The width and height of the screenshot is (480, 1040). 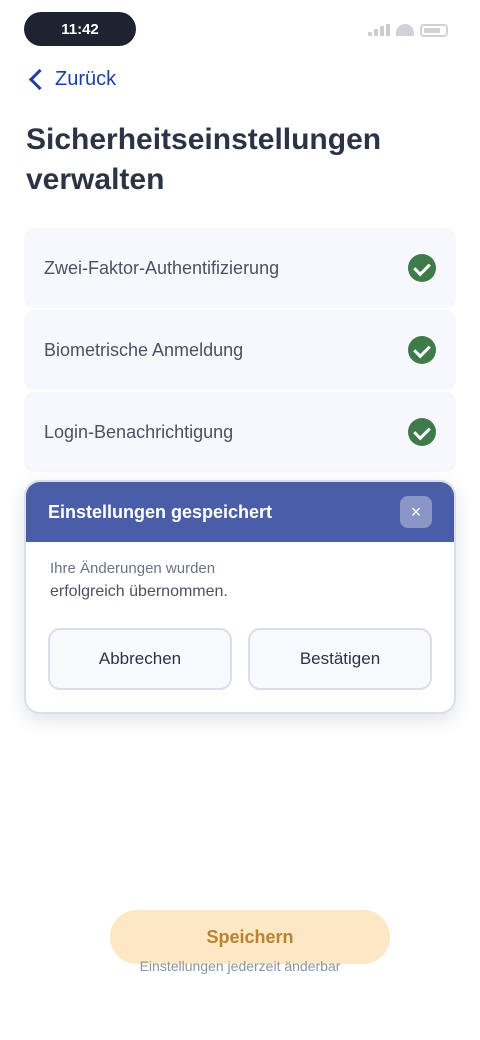 I want to click on footnote-text: Einstellungen jederzeit änderbar, so click(x=240, y=966).